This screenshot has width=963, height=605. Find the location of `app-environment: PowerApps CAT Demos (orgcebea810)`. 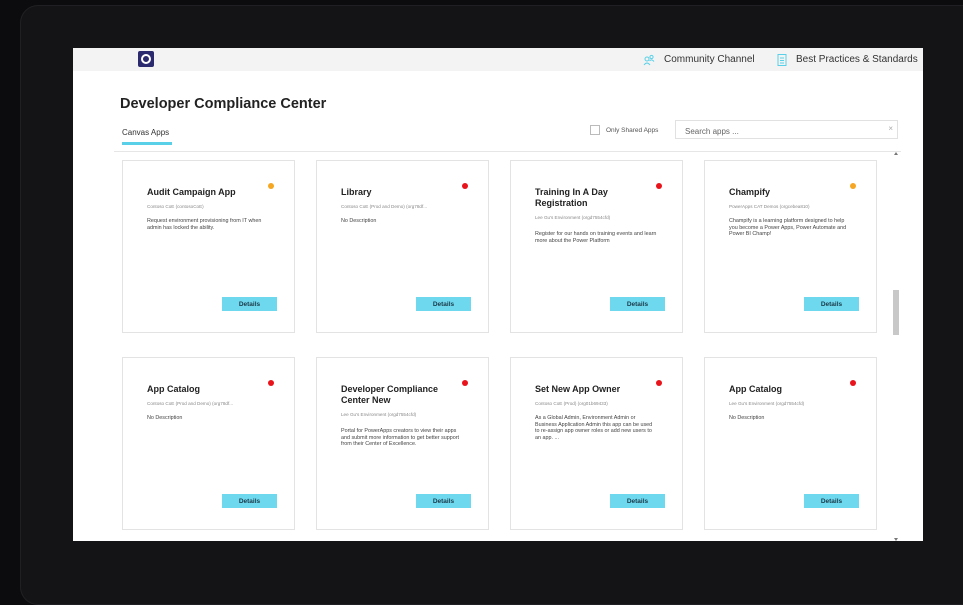

app-environment: PowerApps CAT Demos (orgcebea810) is located at coordinates (769, 206).